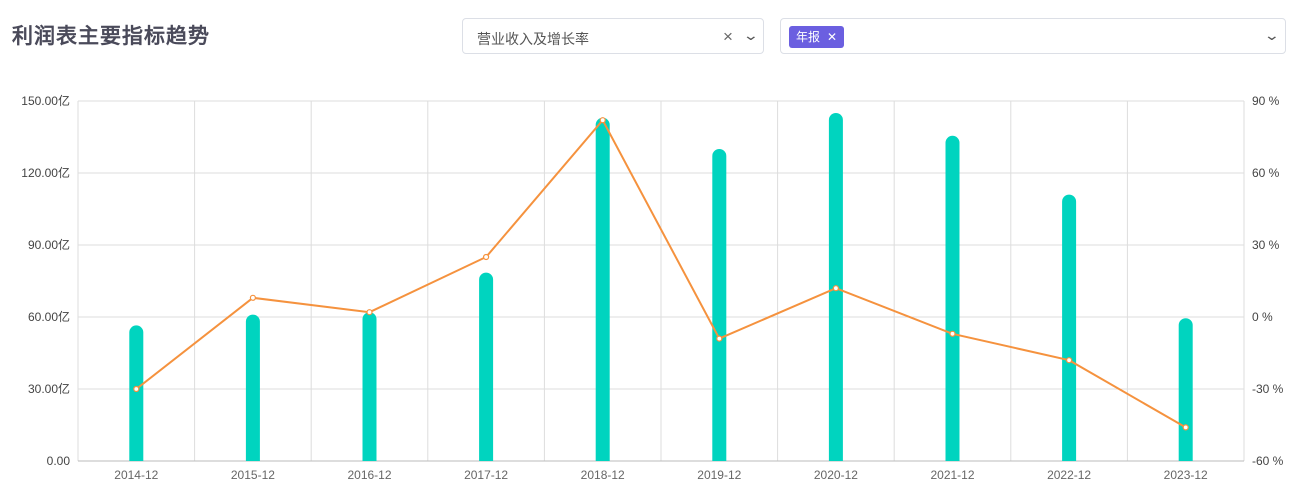 The width and height of the screenshot is (1310, 500). What do you see at coordinates (952, 475) in the screenshot?
I see `x-tick-label: 2021-12` at bounding box center [952, 475].